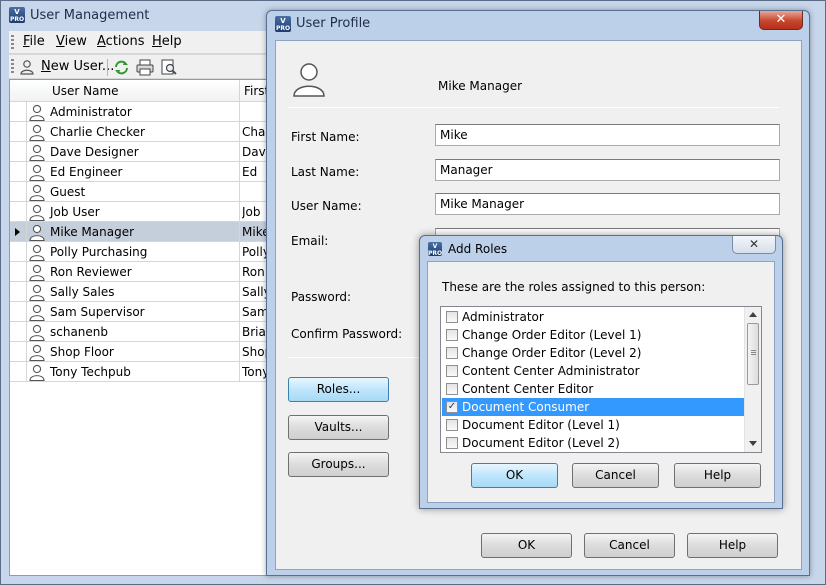  What do you see at coordinates (121, 67) in the screenshot?
I see `refresh-icon` at bounding box center [121, 67].